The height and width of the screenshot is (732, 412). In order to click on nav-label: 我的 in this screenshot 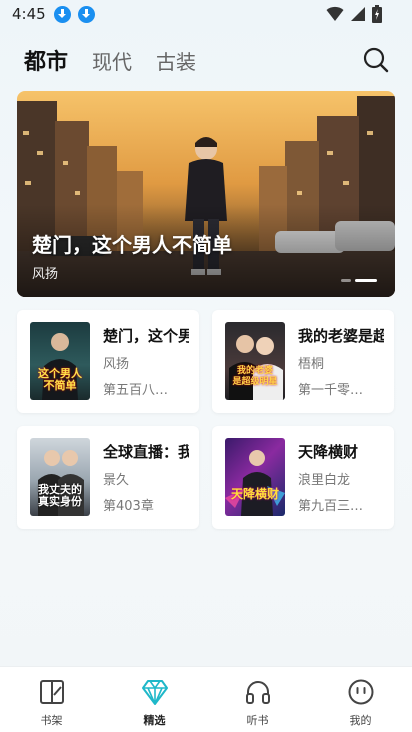, I will do `click(360, 720)`.